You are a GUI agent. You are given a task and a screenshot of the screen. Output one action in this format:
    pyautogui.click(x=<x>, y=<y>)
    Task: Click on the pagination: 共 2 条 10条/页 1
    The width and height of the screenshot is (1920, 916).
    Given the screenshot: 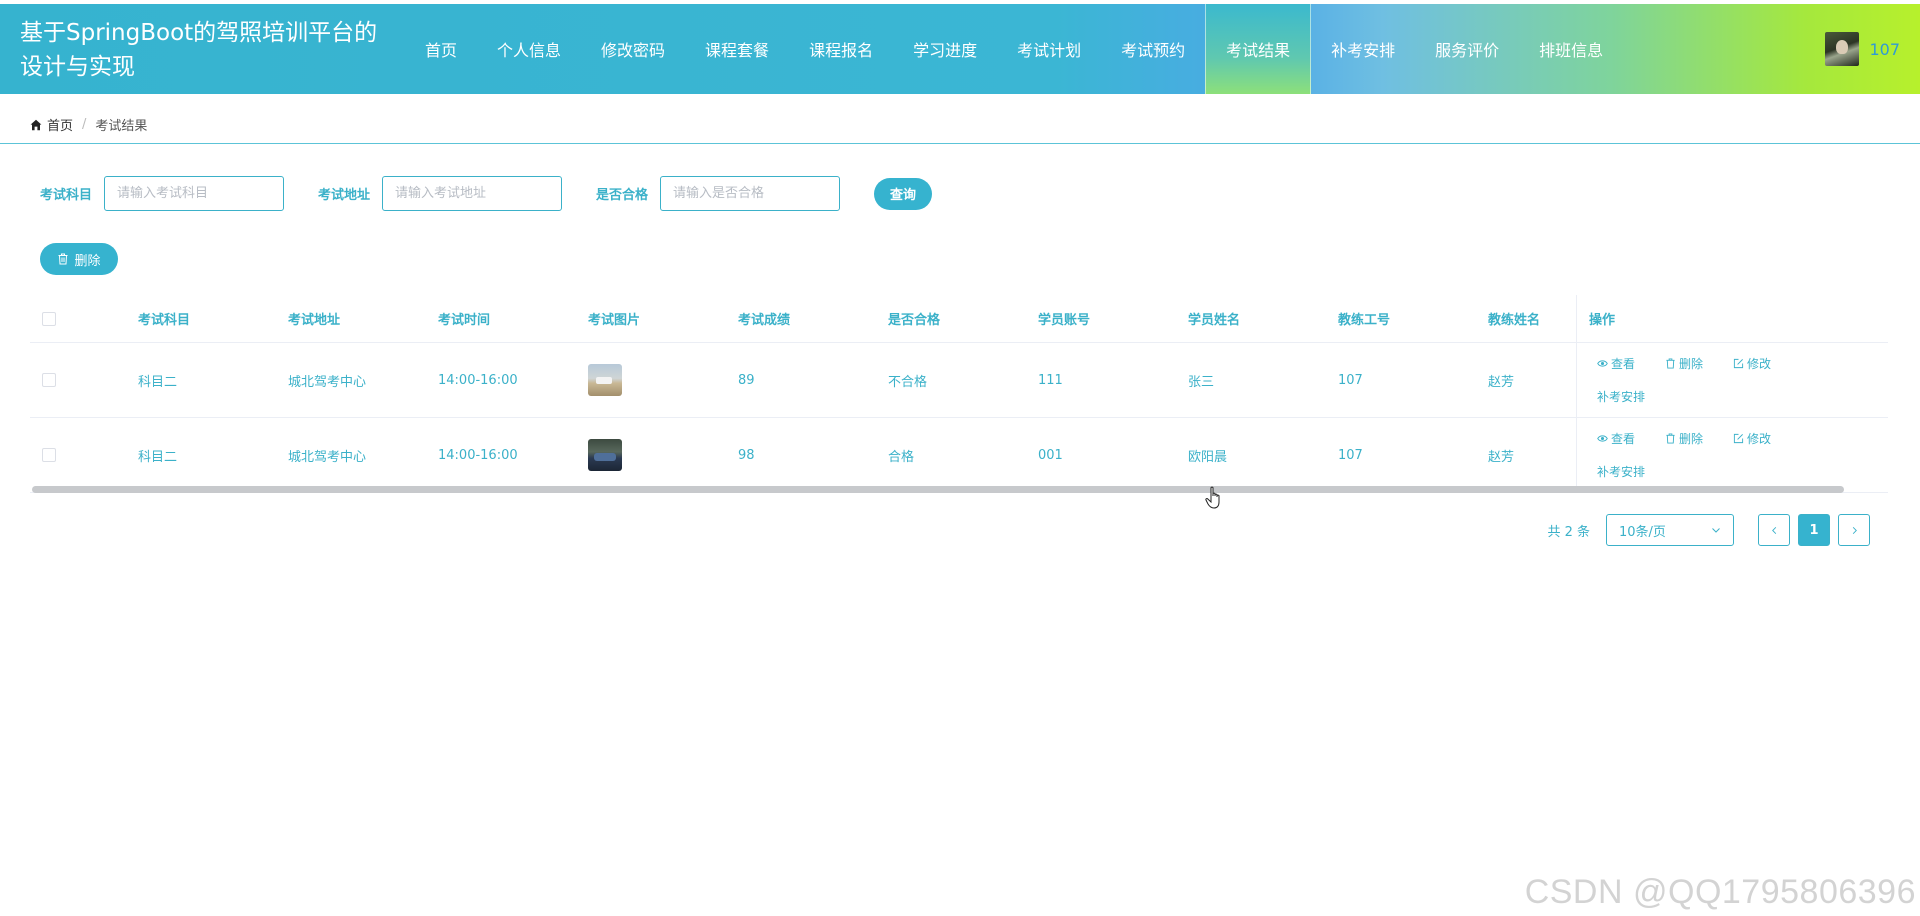 What is the action you would take?
    pyautogui.click(x=1708, y=530)
    